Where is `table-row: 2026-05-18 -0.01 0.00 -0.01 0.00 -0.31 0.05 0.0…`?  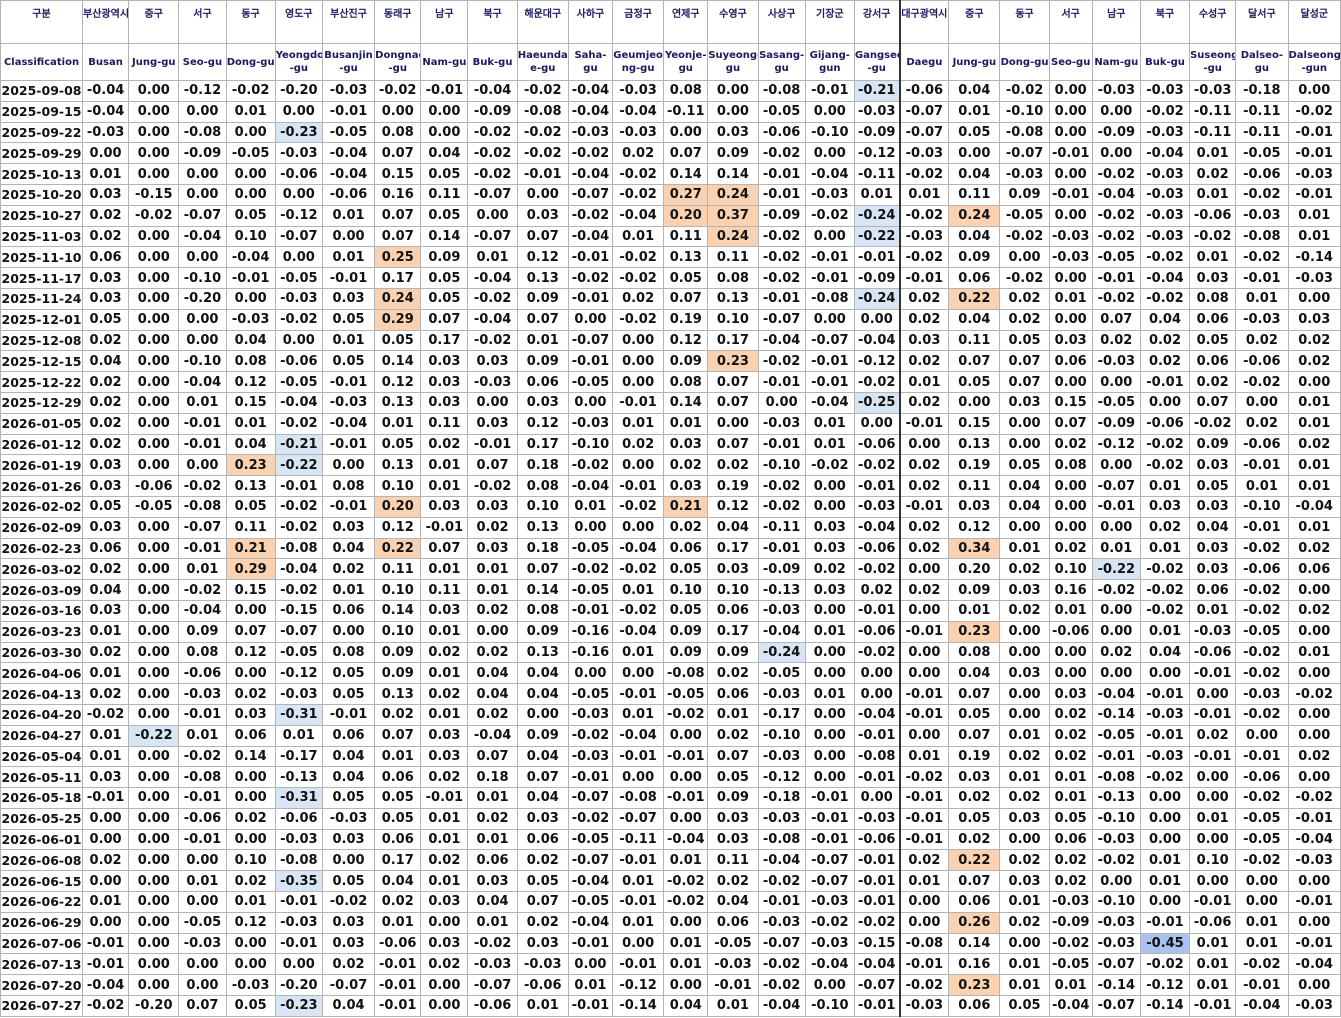 table-row: 2026-05-18 -0.01 0.00 -0.01 0.00 -0.31 0.05 0.0… is located at coordinates (670, 798).